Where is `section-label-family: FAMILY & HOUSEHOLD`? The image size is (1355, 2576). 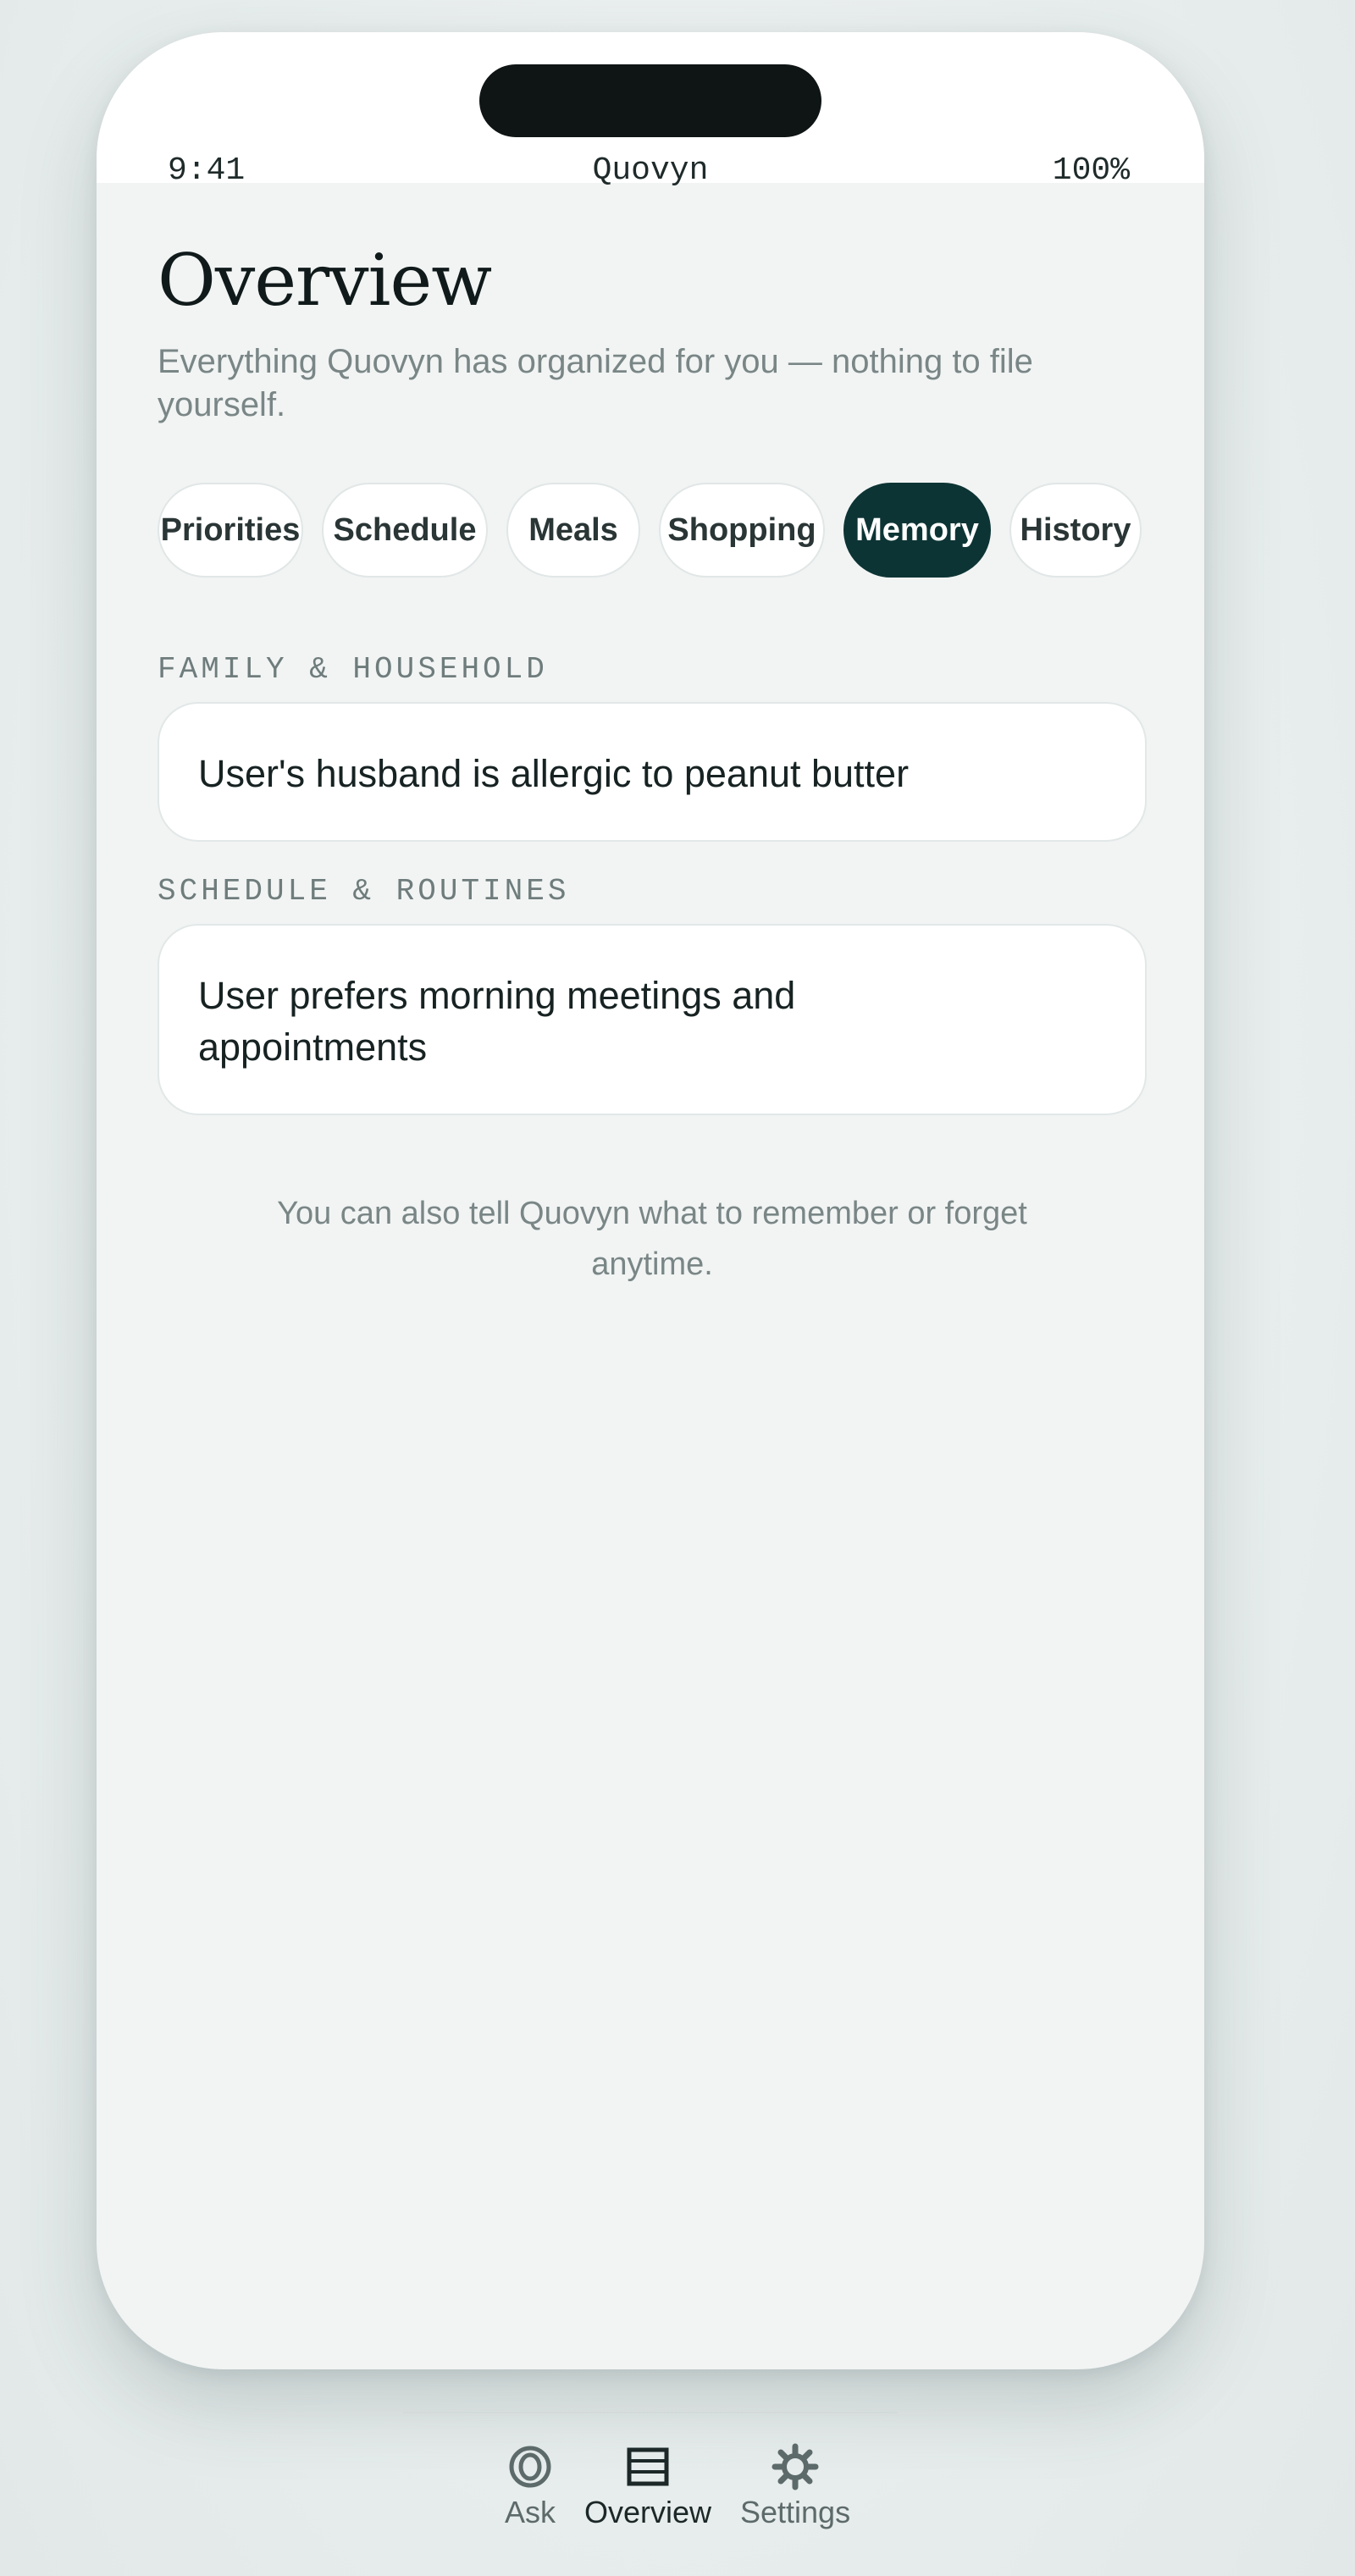
section-label-family: FAMILY & HOUSEHOLD is located at coordinates (353, 669).